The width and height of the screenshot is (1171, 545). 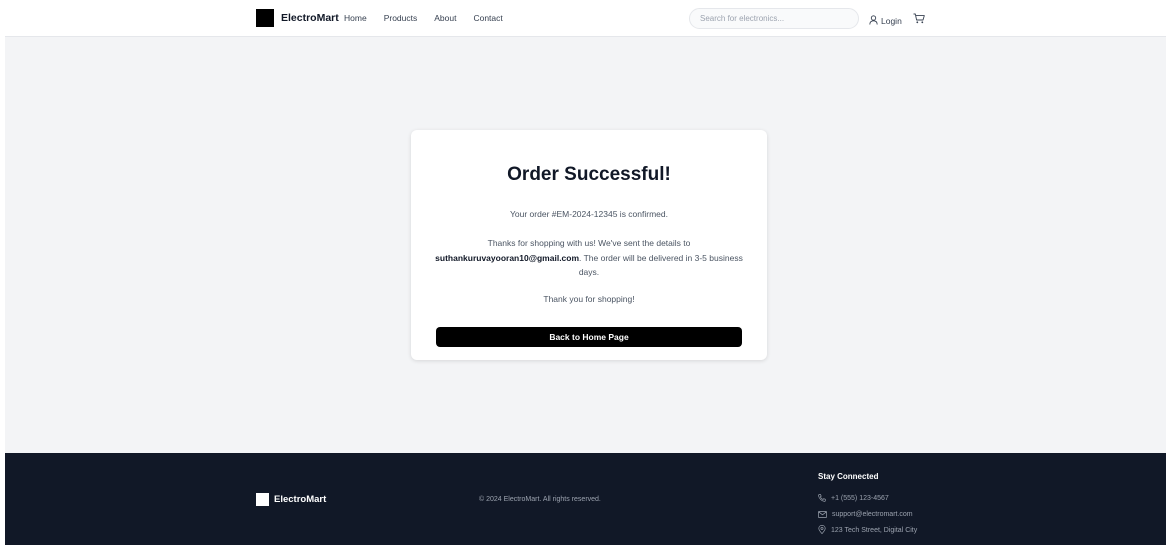 I want to click on address-text: 123 Tech Street, Digital City, so click(x=874, y=530).